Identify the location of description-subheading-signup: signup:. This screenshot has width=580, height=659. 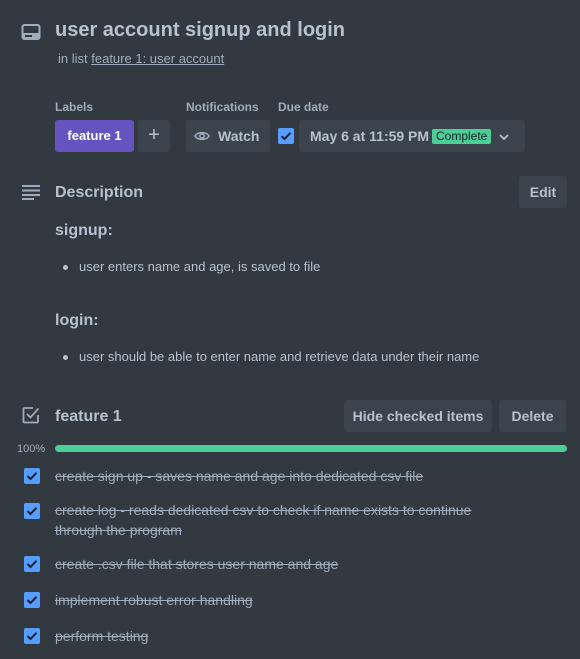
(84, 230).